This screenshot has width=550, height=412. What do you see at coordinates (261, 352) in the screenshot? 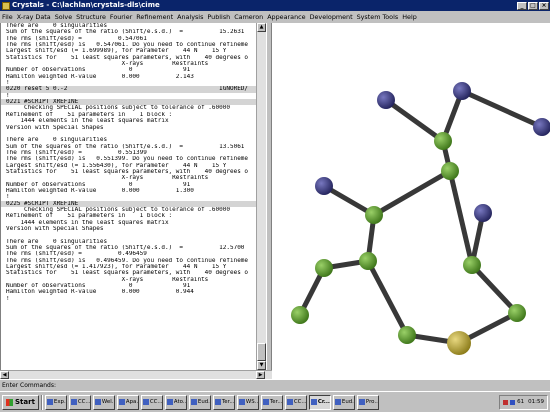
I see `scroll-thumb` at bounding box center [261, 352].